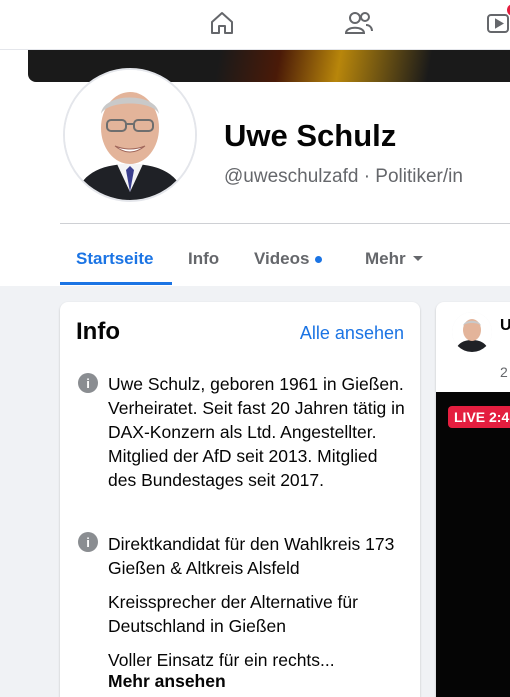 This screenshot has height=697, width=510. What do you see at coordinates (479, 417) in the screenshot?
I see `live-badge: LIVE 2:4` at bounding box center [479, 417].